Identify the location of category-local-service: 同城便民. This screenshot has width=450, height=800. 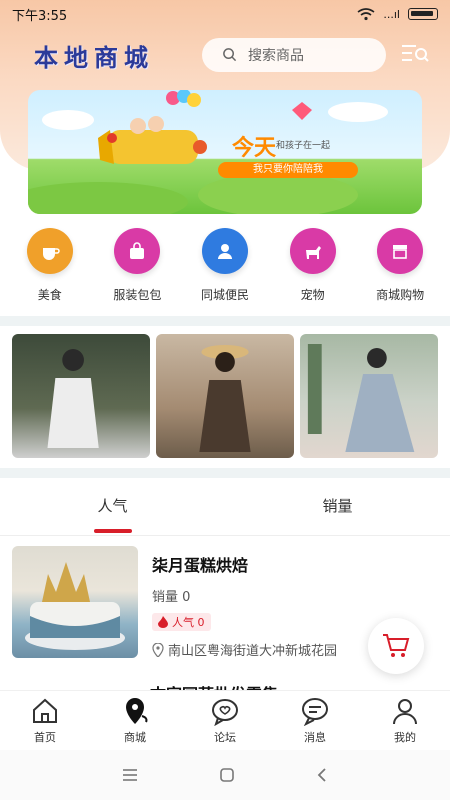
(225, 269).